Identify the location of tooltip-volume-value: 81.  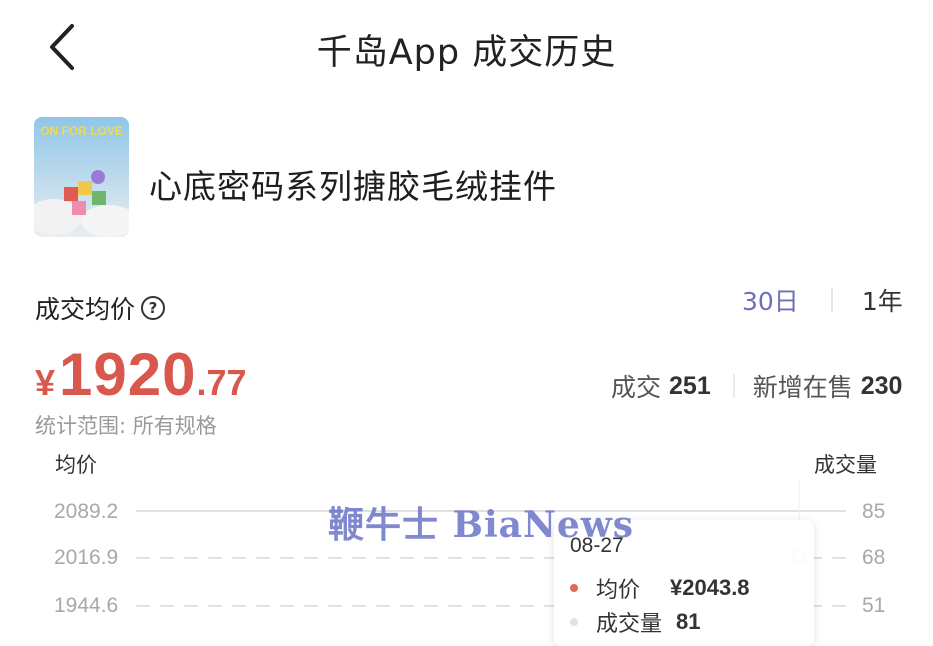
(688, 621).